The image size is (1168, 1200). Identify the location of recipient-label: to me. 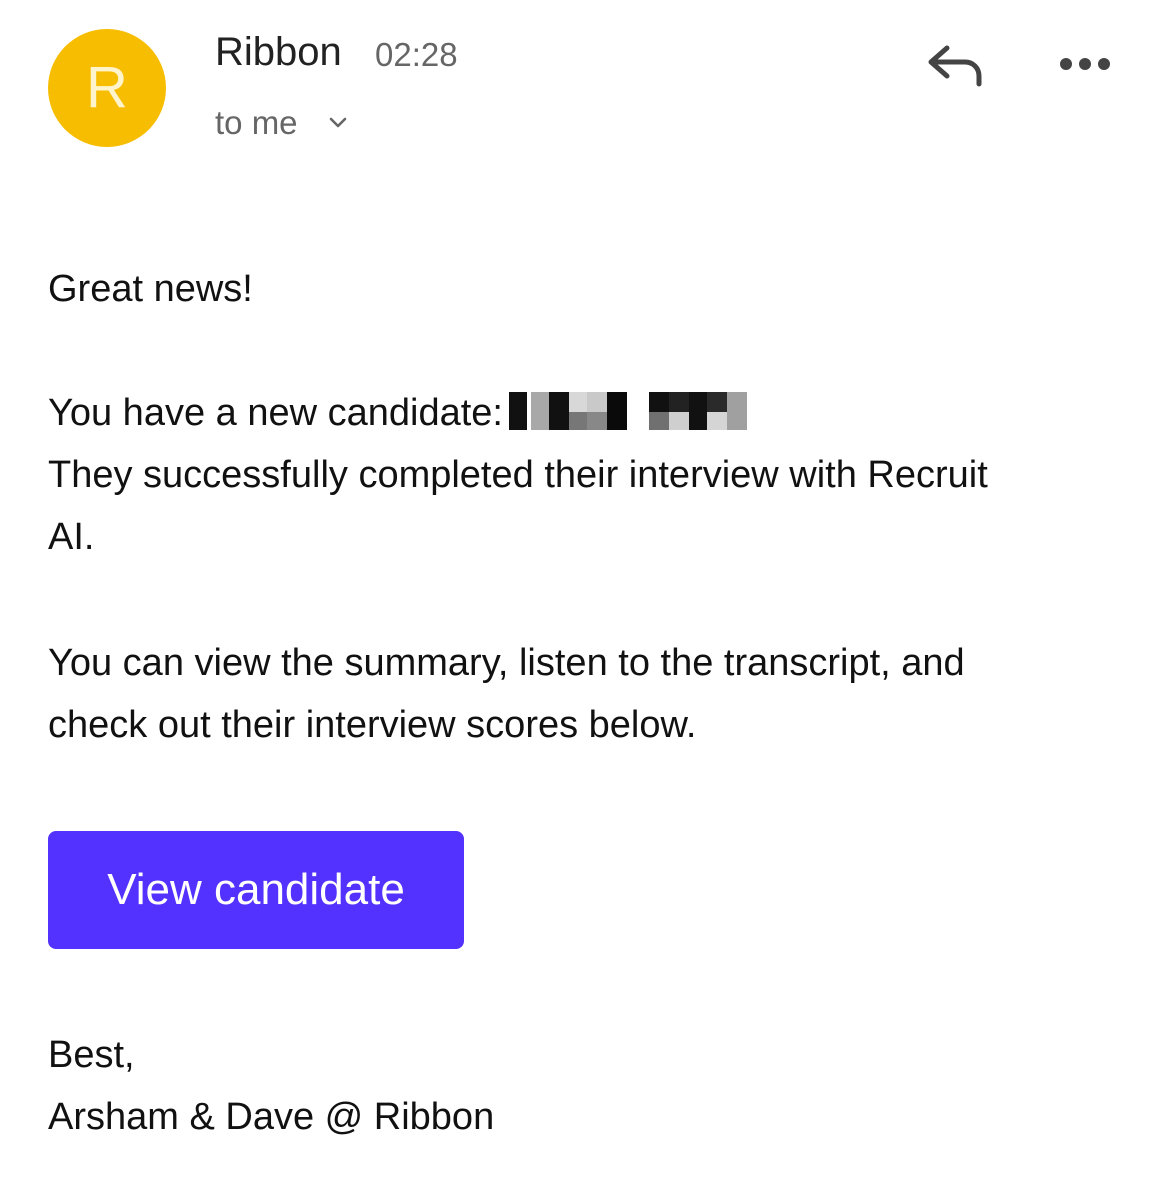
(256, 123).